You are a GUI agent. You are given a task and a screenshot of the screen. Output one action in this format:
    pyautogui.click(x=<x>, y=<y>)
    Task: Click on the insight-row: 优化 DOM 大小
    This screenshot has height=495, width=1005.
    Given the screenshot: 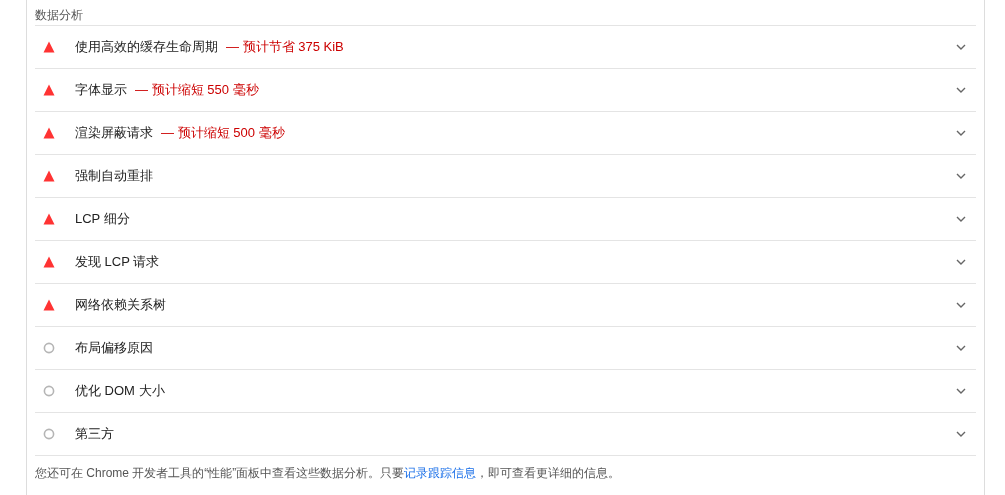 What is the action you would take?
    pyautogui.click(x=505, y=391)
    